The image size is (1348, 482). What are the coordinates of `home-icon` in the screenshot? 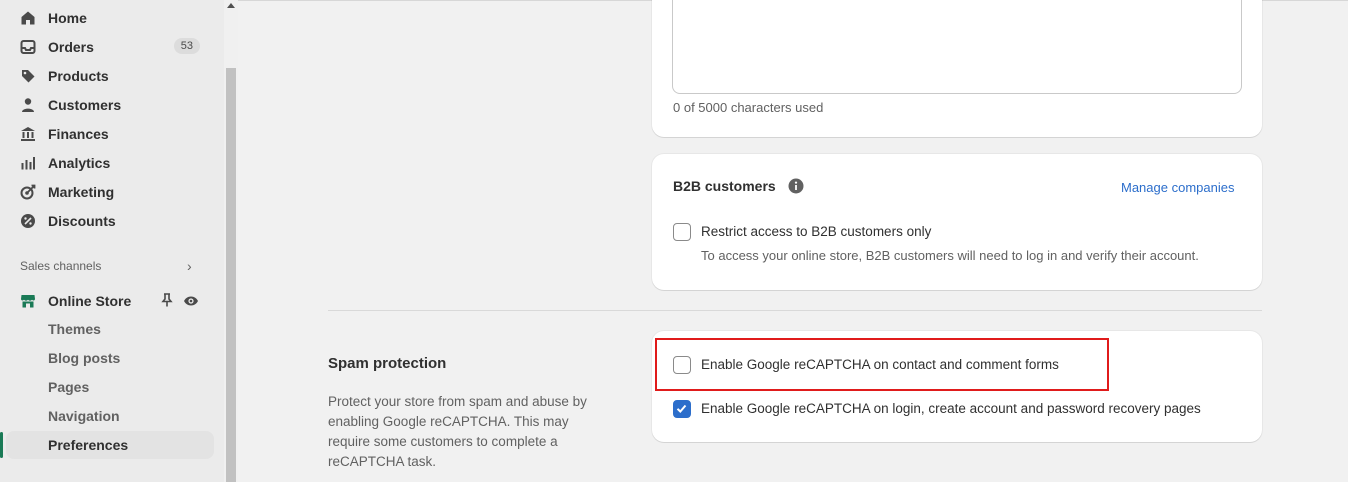 It's located at (28, 18).